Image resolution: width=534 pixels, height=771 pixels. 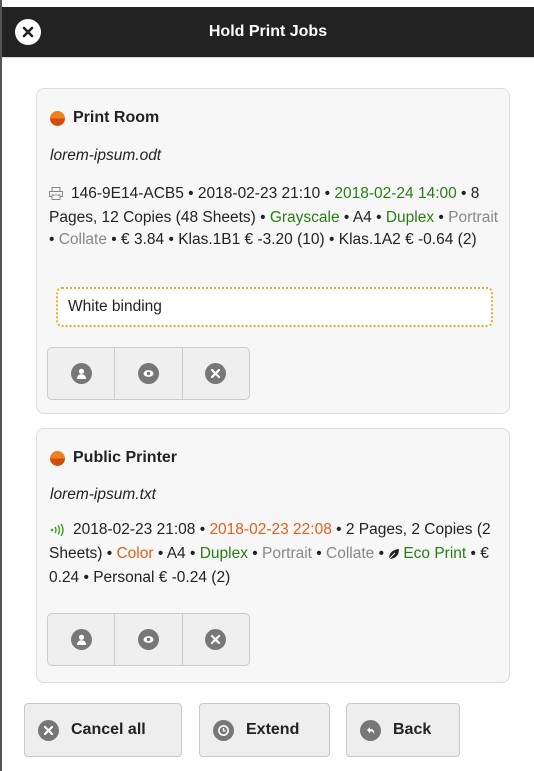 What do you see at coordinates (394, 556) in the screenshot?
I see `leaf-icon` at bounding box center [394, 556].